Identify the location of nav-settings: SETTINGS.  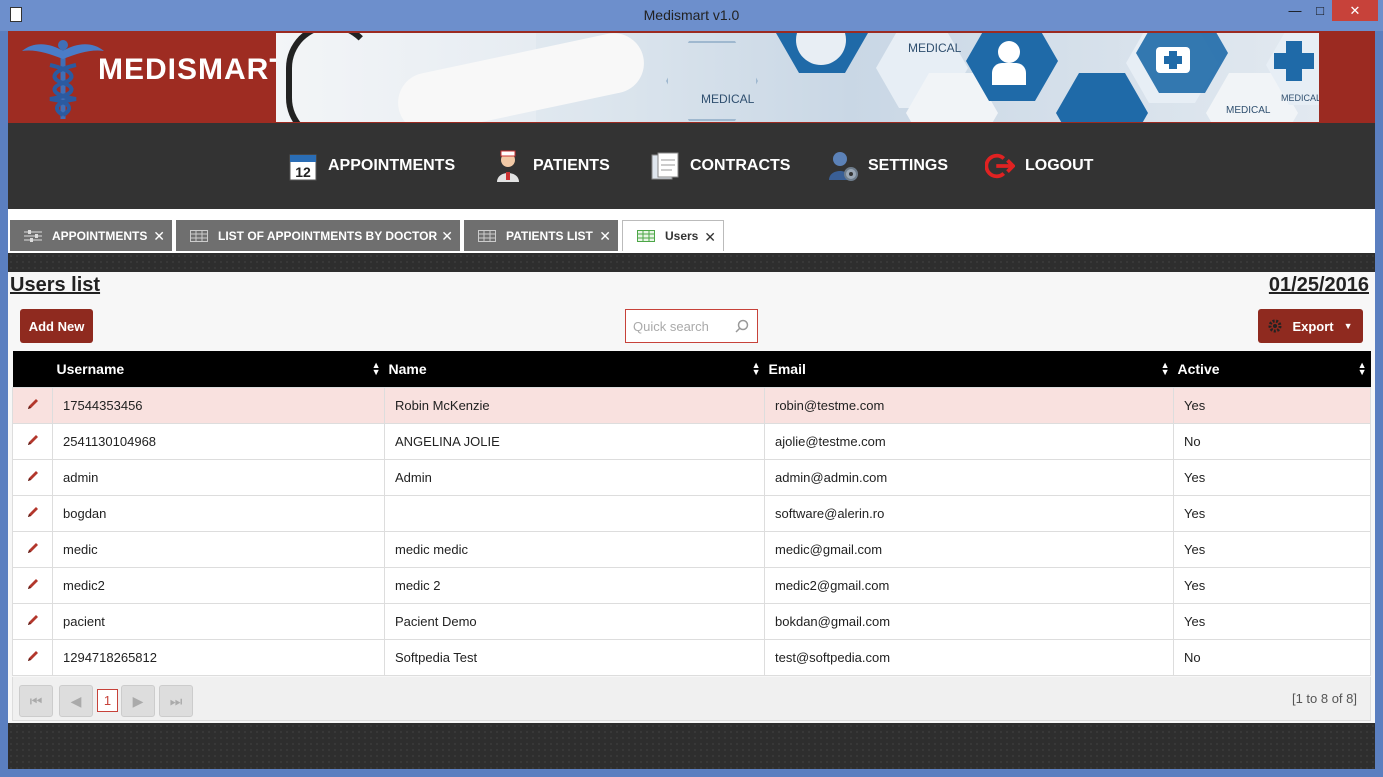
(888, 166).